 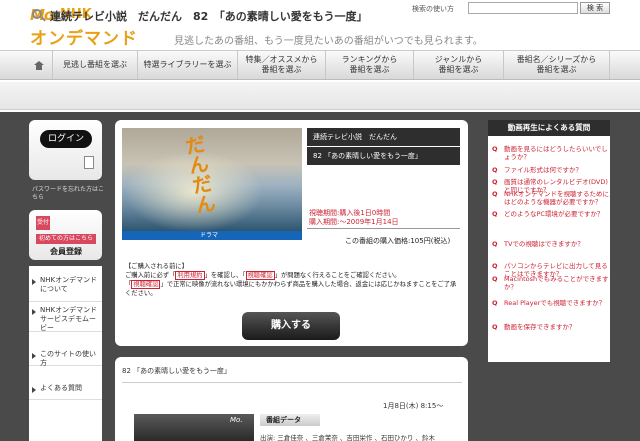 What do you see at coordinates (328, 41) in the screenshot?
I see `tagline: 見逃したあの番組、もう一度見たいあの番組がいつでも見られます。` at bounding box center [328, 41].